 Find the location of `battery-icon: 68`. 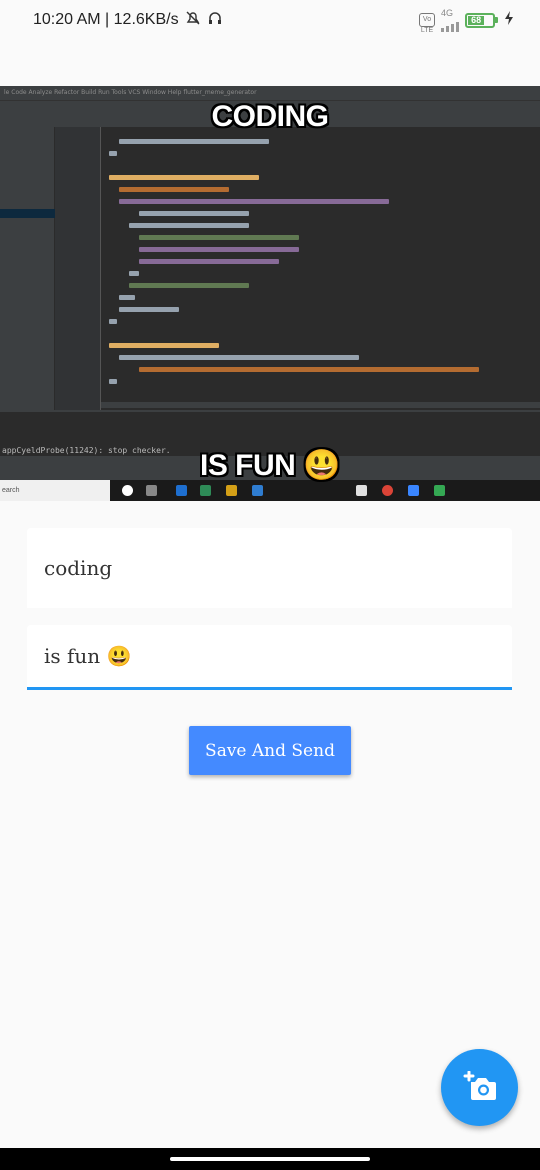

battery-icon: 68 is located at coordinates (481, 20).